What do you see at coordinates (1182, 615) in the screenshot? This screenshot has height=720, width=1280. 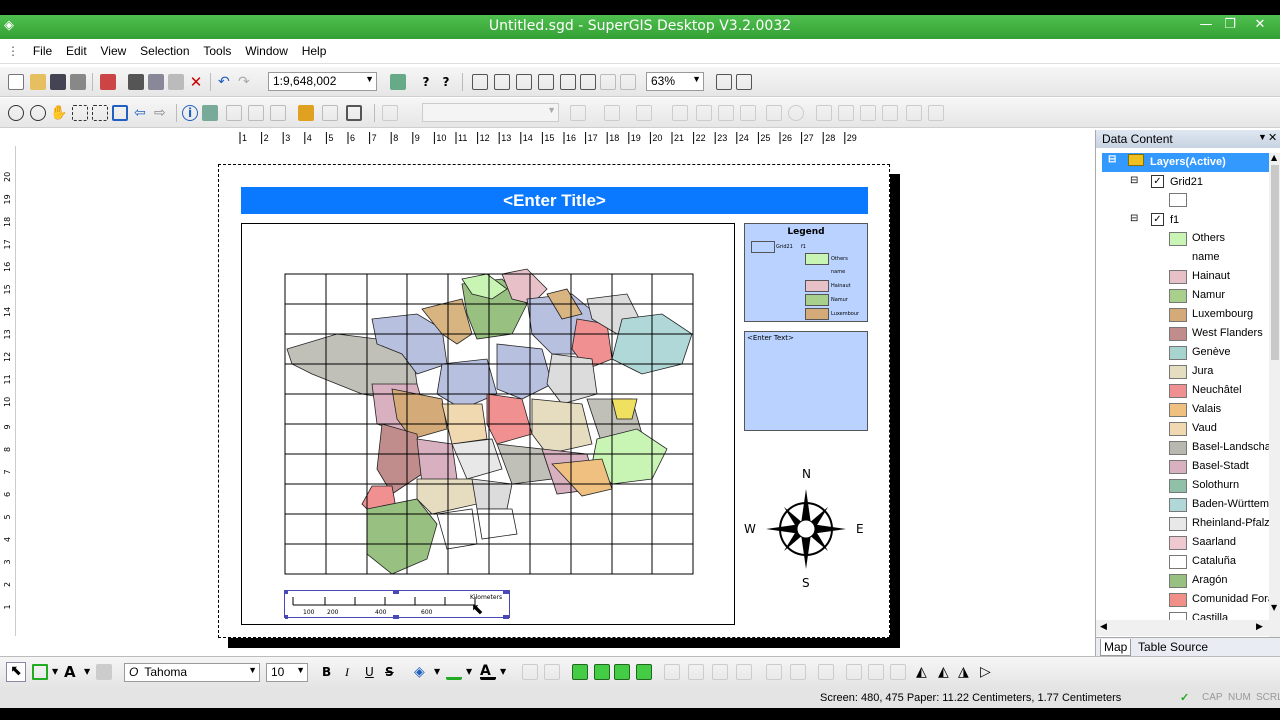 I see `class-item: Castilla` at bounding box center [1182, 615].